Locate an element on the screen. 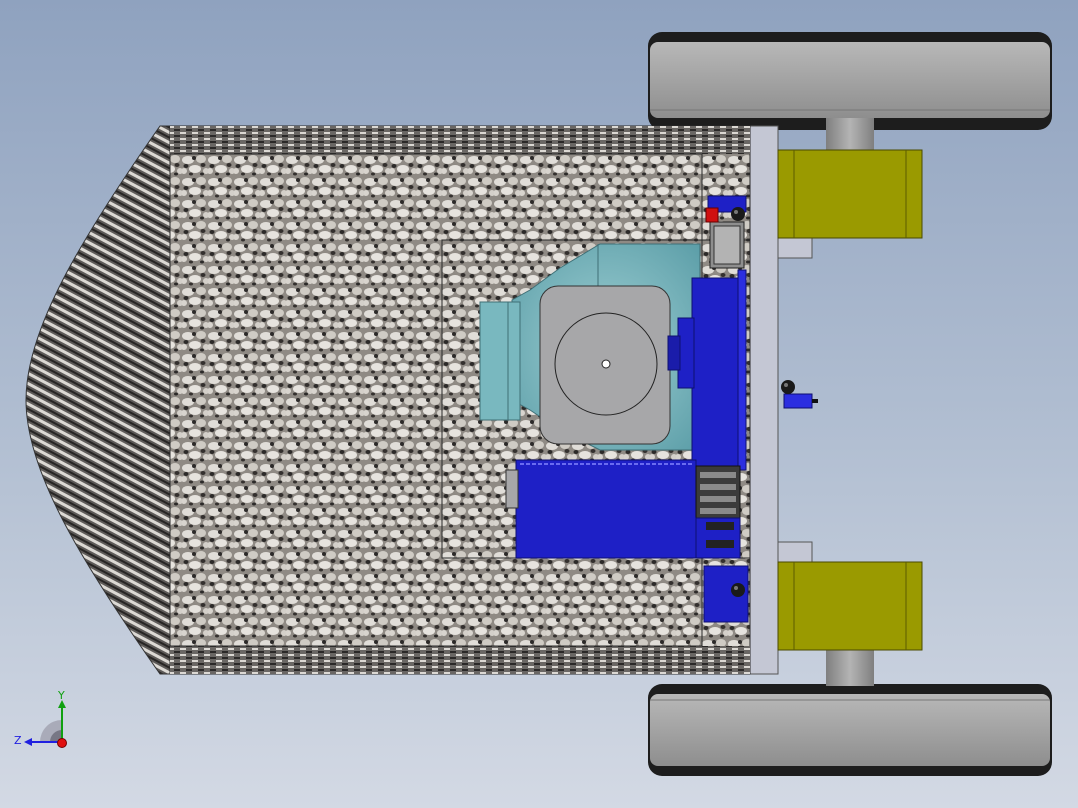 The height and width of the screenshot is (808, 1078). side-plate is located at coordinates (763, 400).